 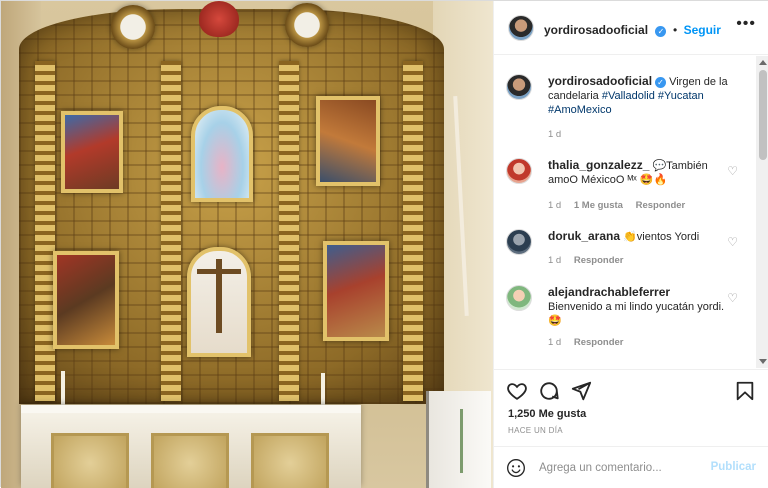 I want to click on bookmark-icon, so click(x=745, y=391).